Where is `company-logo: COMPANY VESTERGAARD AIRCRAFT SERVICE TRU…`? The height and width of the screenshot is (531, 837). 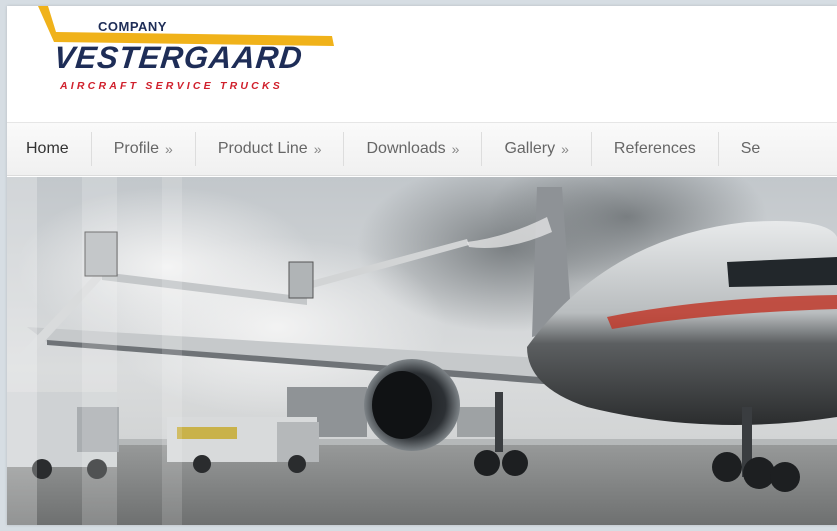
company-logo: COMPANY VESTERGAARD AIRCRAFT SERVICE TRU… is located at coordinates (187, 56).